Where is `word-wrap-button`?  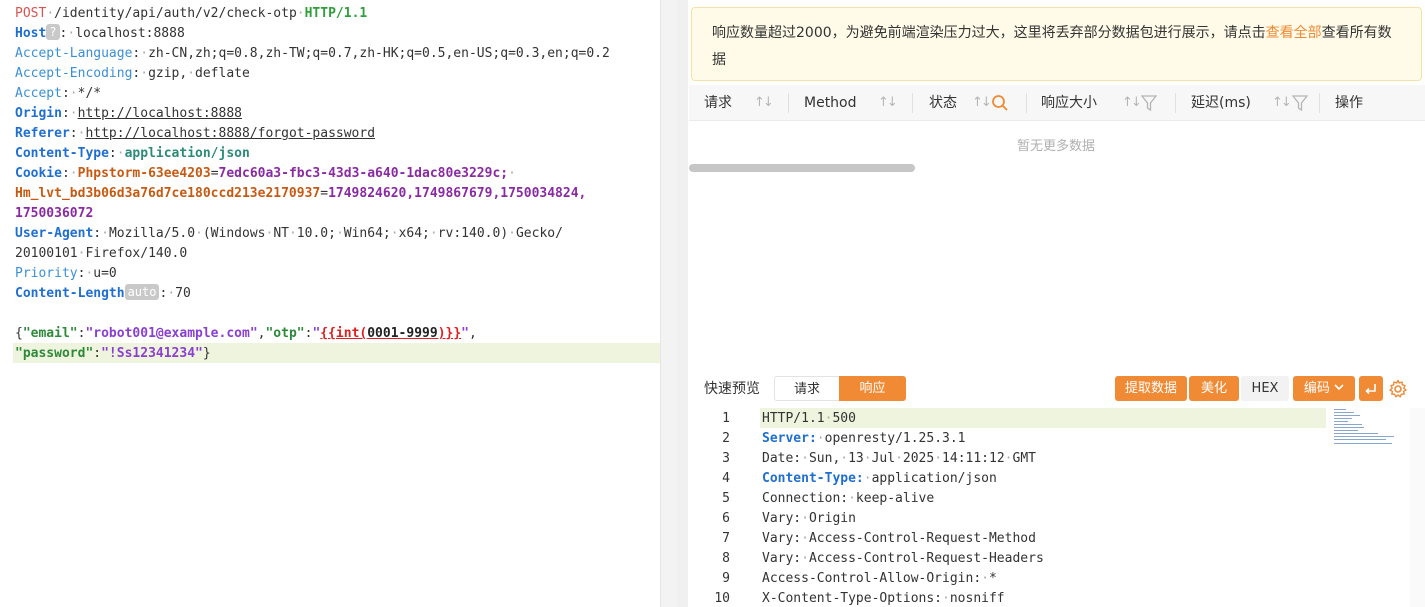
word-wrap-button is located at coordinates (1371, 388).